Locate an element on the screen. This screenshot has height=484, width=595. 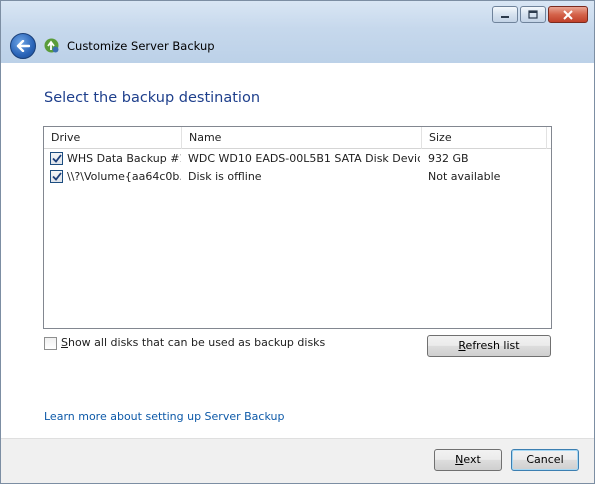
column-header-drive: Drive is located at coordinates (113, 138).